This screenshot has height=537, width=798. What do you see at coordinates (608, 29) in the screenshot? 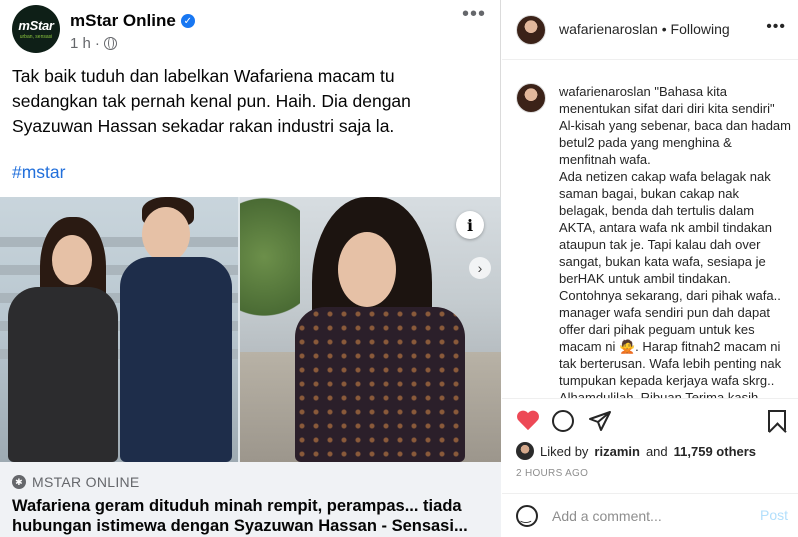
I see `ig-username: wafarienaroslan` at bounding box center [608, 29].